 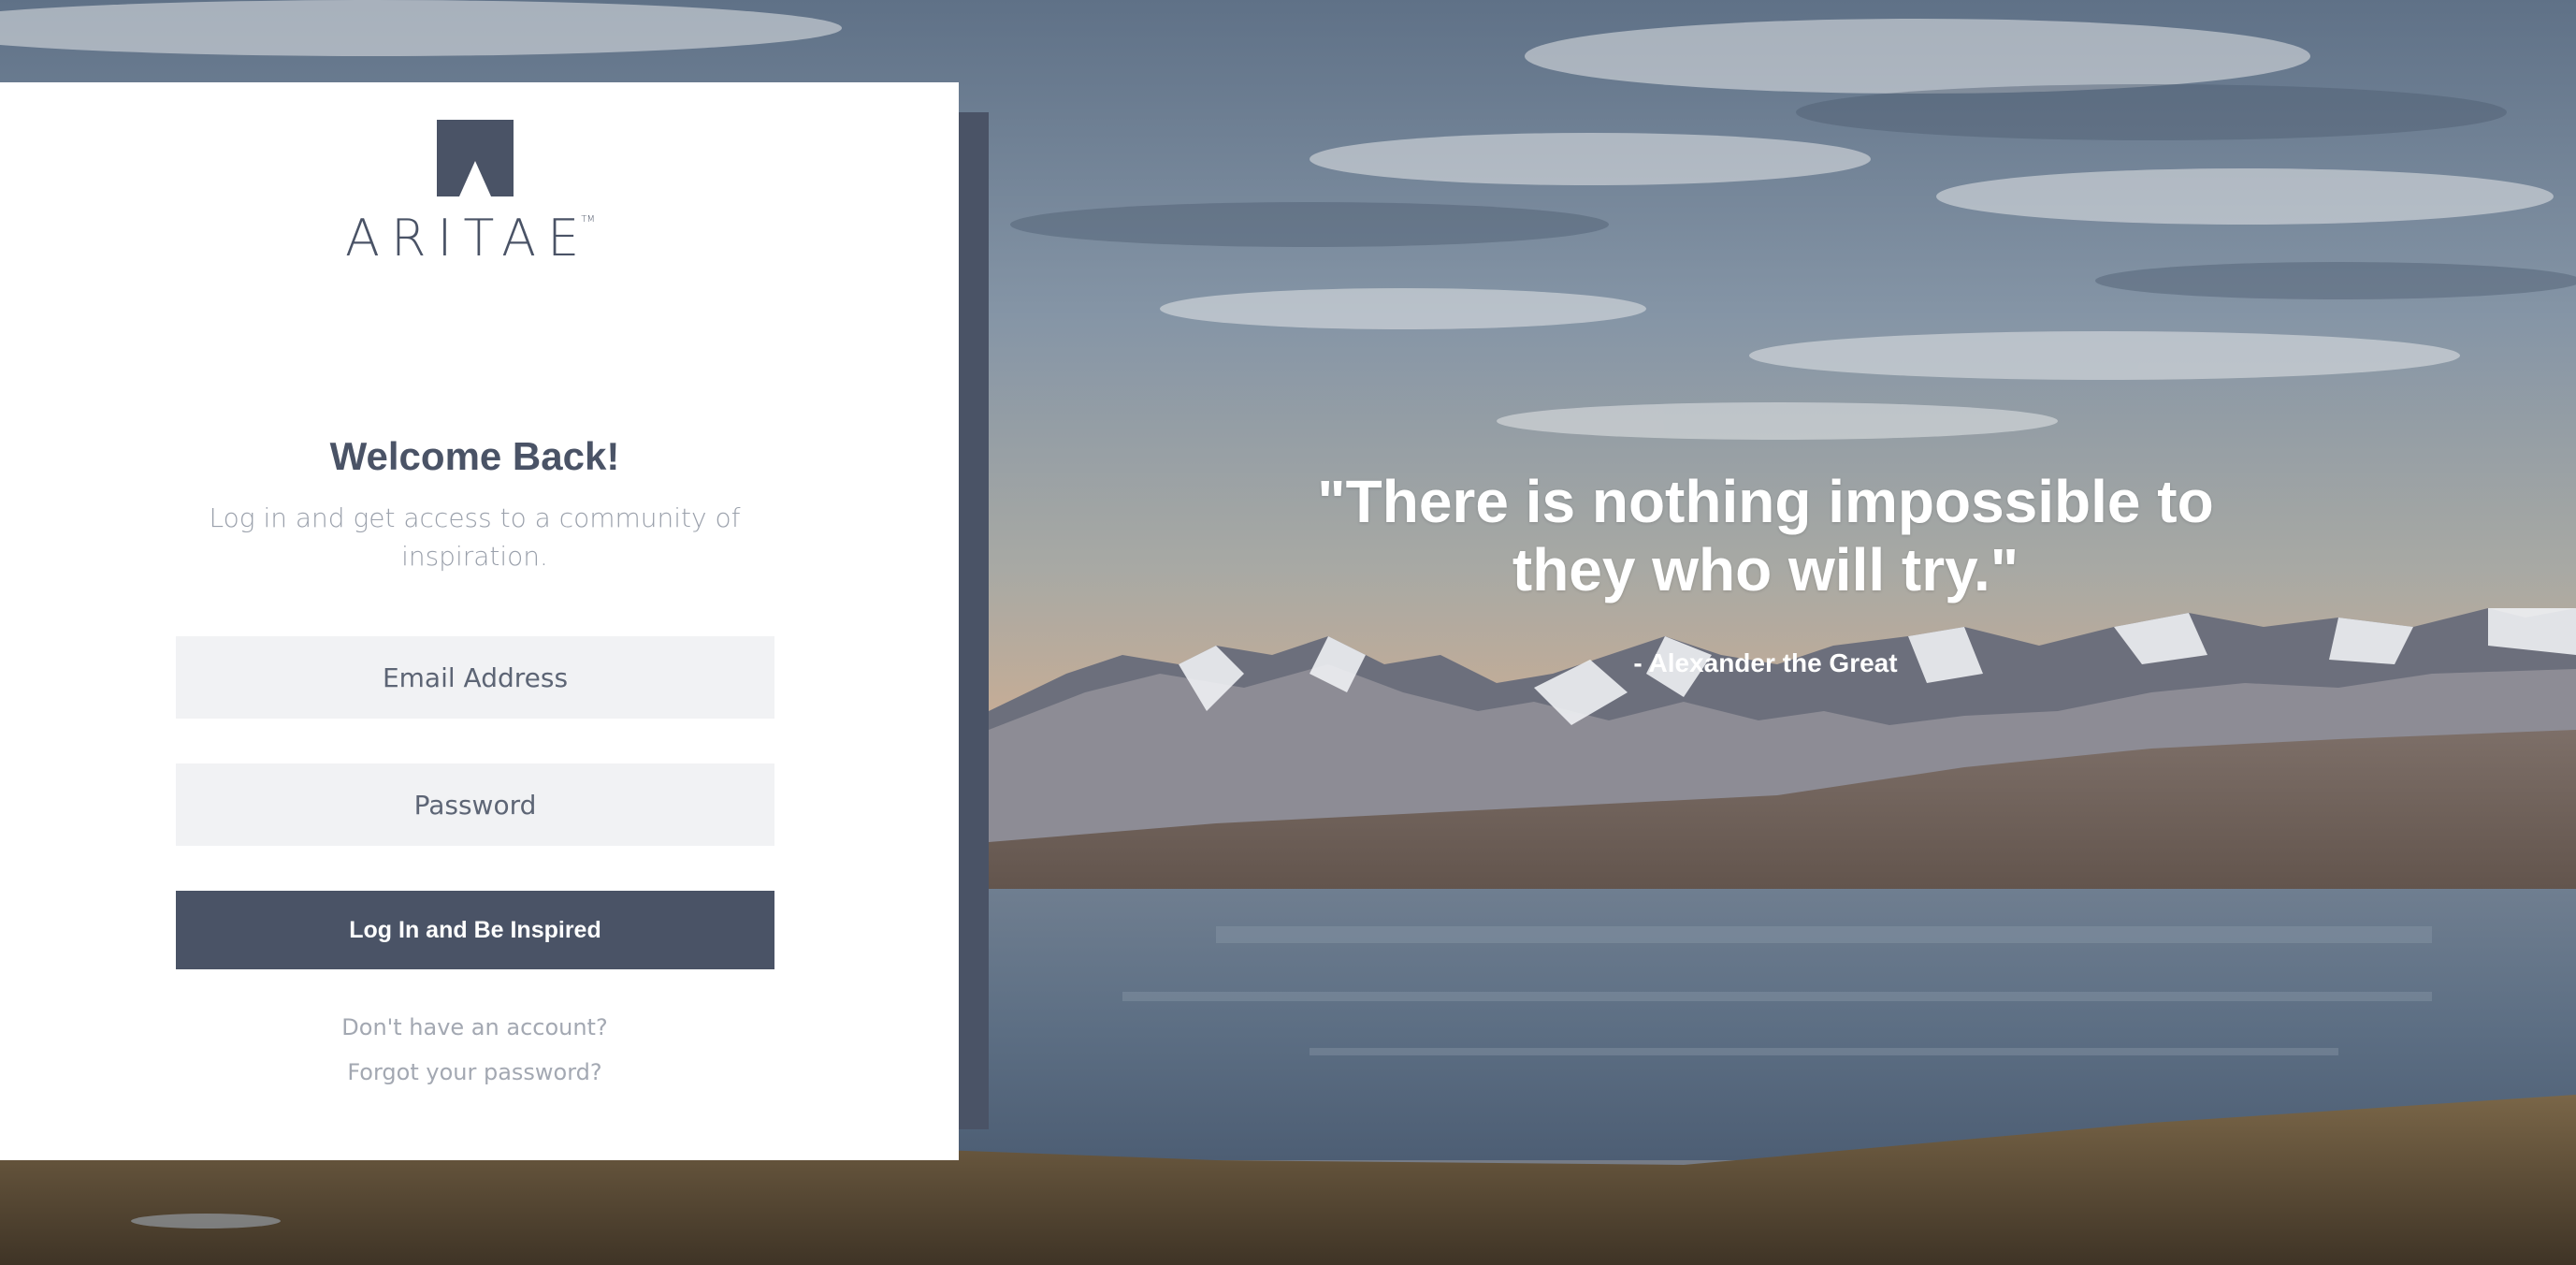 I want to click on login-button: Log In and Be Inspired, so click(x=475, y=930).